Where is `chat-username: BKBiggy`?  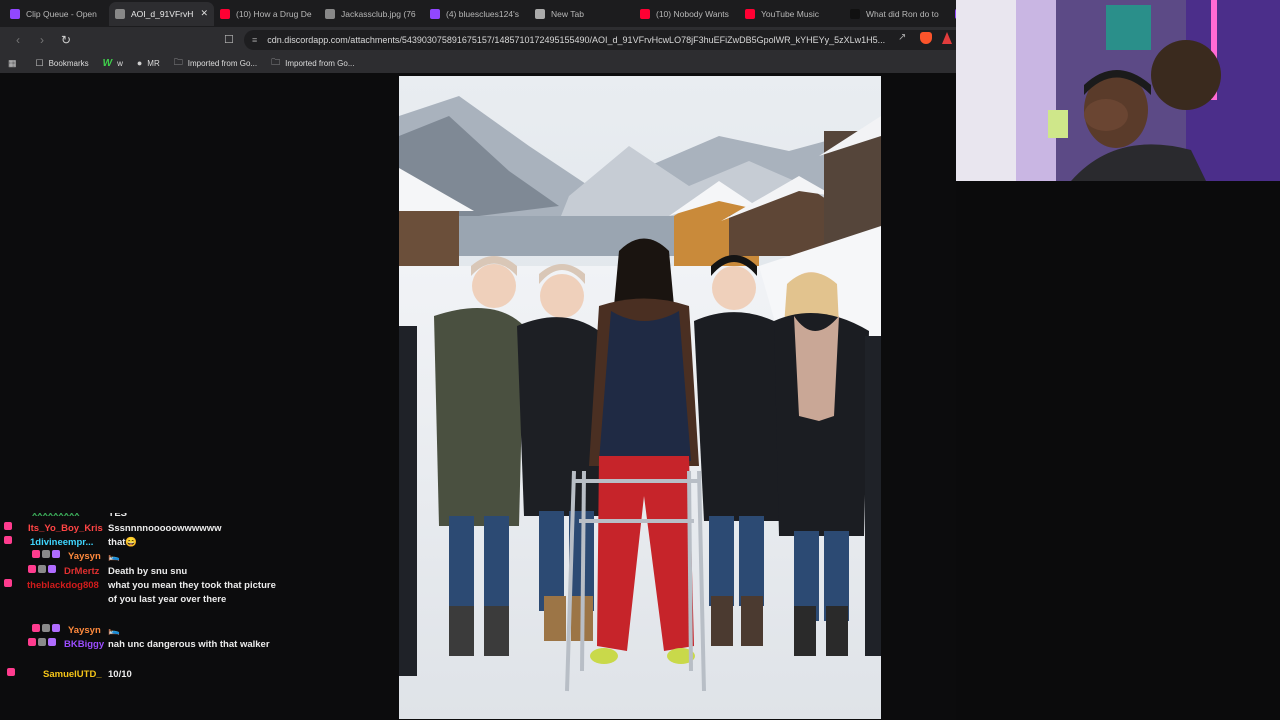 chat-username: BKBiggy is located at coordinates (84, 645).